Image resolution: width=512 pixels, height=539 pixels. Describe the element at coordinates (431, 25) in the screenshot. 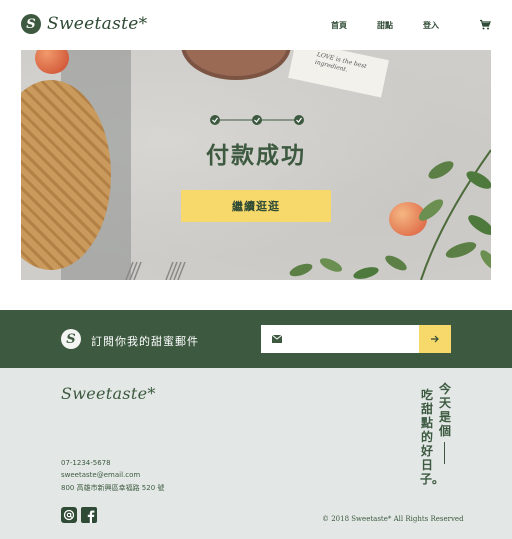

I see `nav-link-login: 登入` at that location.